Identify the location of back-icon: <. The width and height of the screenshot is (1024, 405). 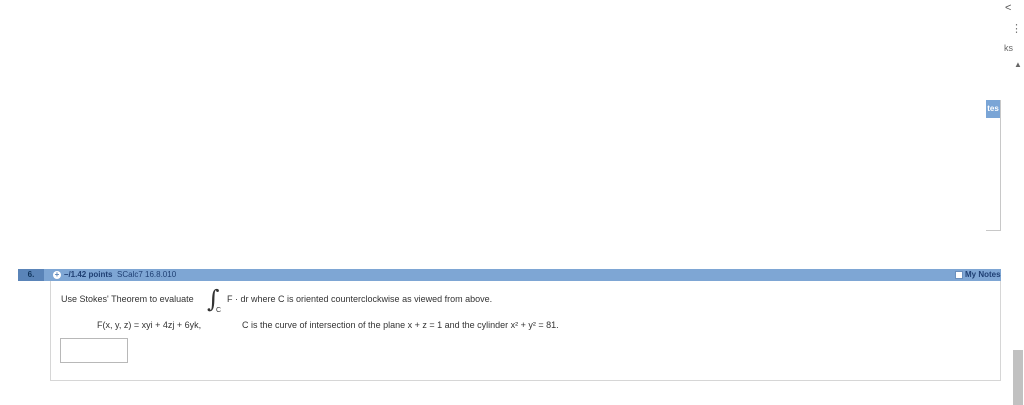
(1008, 8).